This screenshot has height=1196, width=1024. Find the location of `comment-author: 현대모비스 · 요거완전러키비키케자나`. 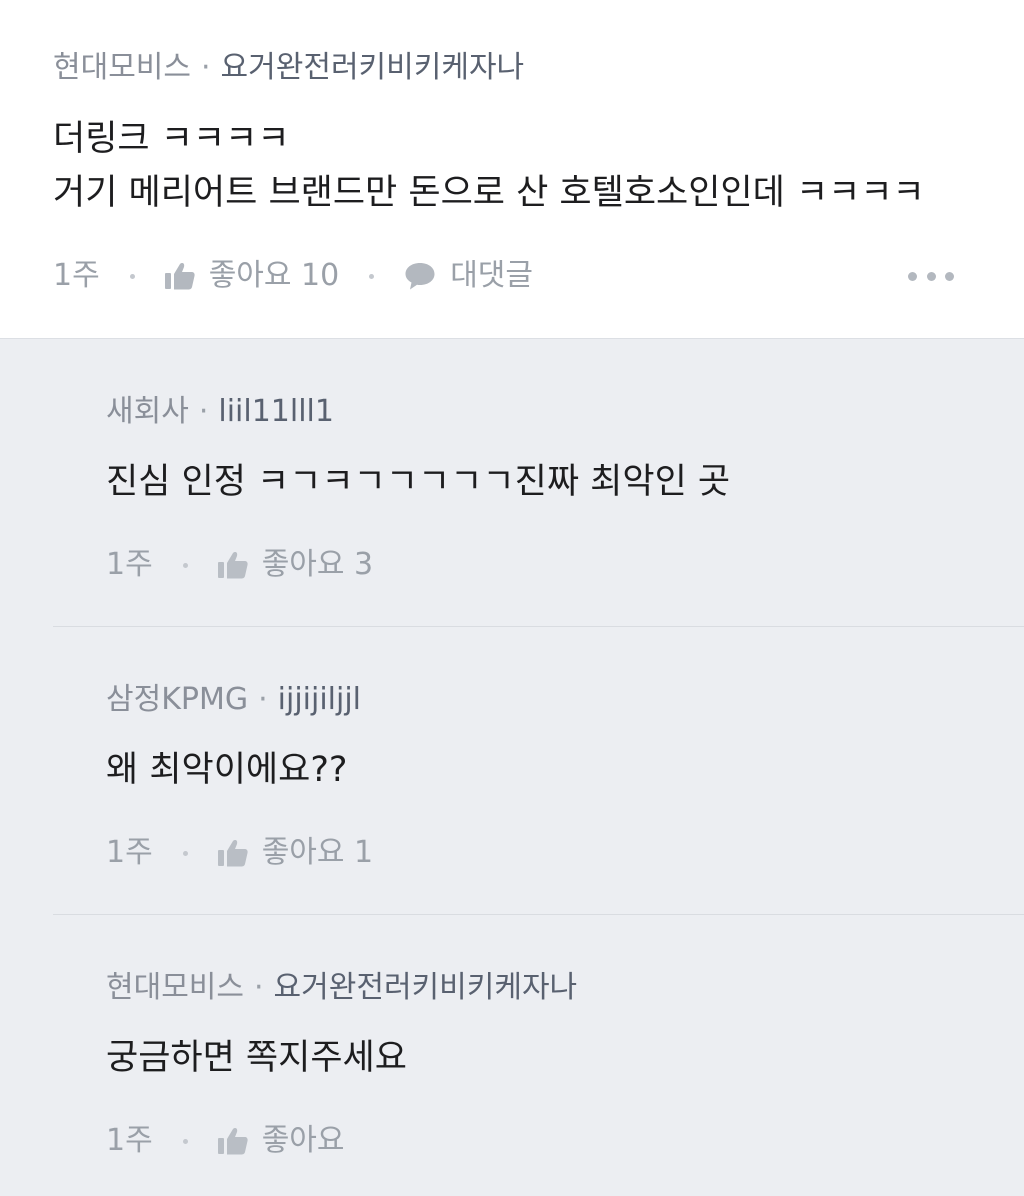

comment-author: 현대모비스 · 요거완전러키비키케자나 is located at coordinates (288, 68).